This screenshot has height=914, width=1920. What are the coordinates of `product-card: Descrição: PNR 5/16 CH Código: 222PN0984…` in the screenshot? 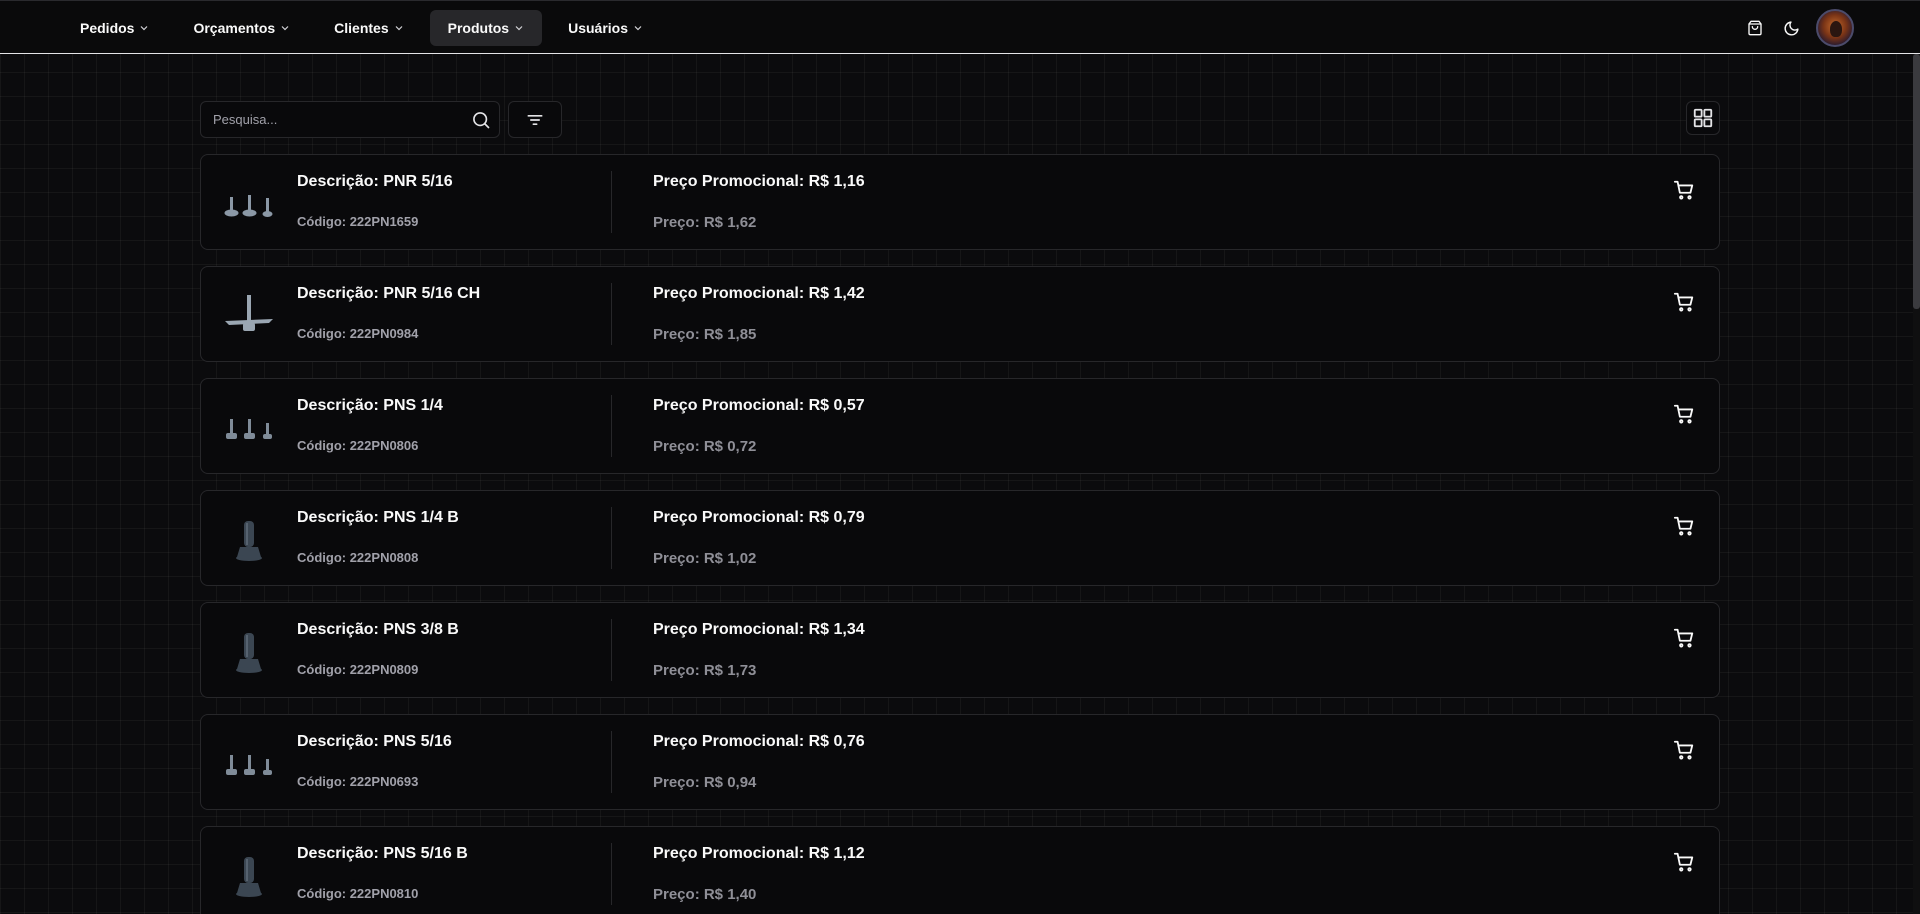 It's located at (960, 314).